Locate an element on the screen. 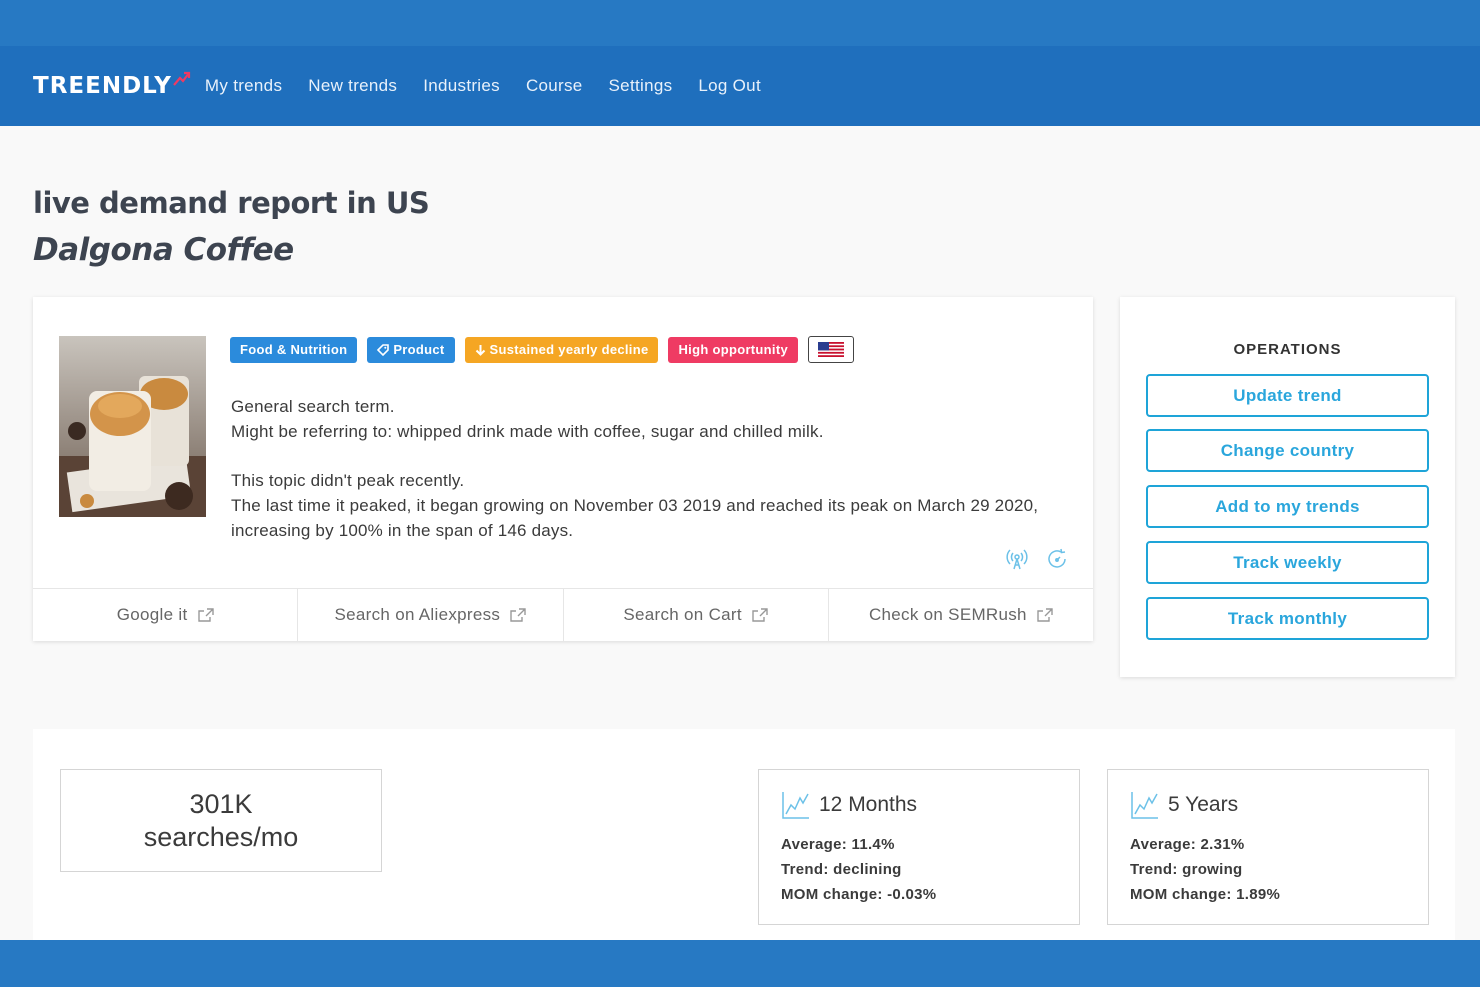  cart-link: Search on Cart is located at coordinates (696, 615).